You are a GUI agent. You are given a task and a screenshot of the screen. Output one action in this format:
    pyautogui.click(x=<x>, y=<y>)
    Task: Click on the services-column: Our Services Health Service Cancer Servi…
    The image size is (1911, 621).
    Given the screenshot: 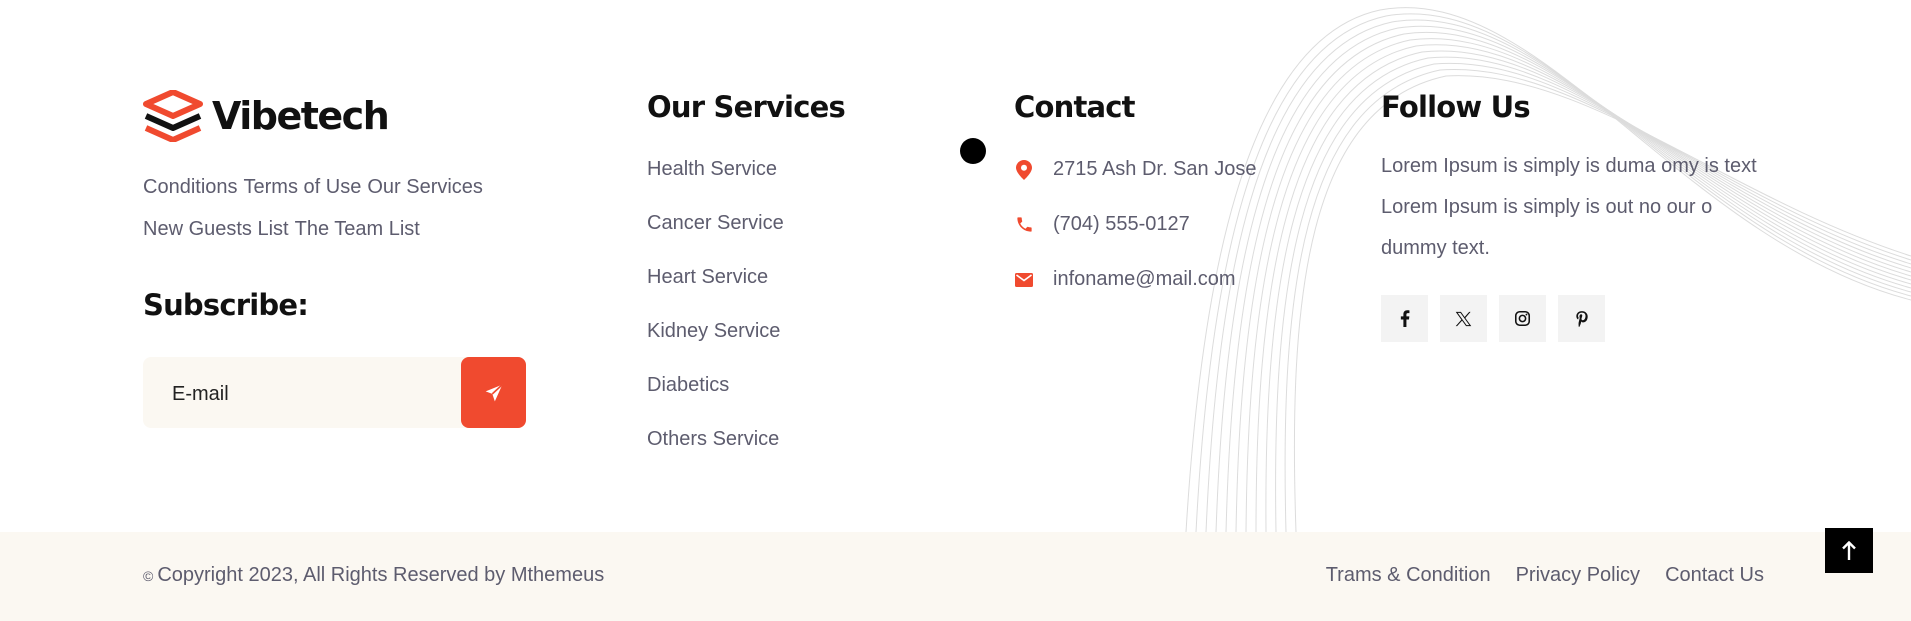 What is the action you would take?
    pyautogui.click(x=746, y=278)
    